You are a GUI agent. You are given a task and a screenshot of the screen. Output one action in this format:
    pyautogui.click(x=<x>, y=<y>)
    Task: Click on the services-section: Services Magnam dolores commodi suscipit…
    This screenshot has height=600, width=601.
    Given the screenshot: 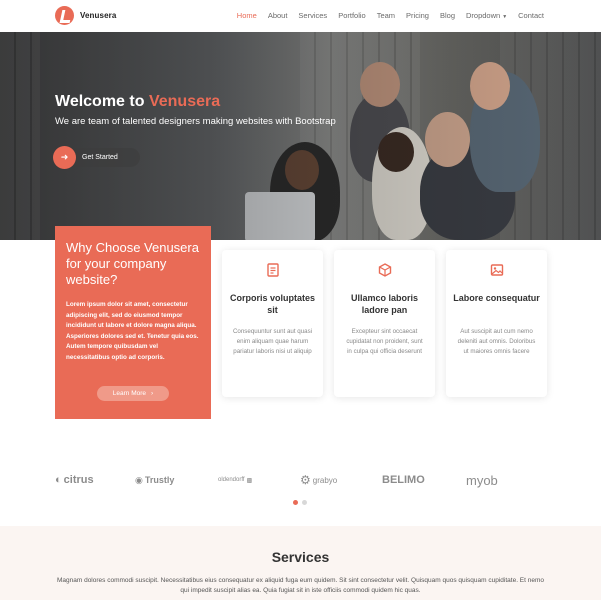 What is the action you would take?
    pyautogui.click(x=300, y=563)
    